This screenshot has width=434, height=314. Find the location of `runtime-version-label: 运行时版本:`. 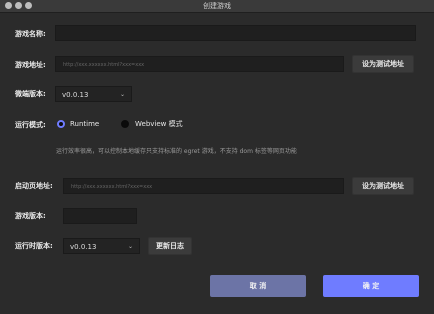

runtime-version-label: 运行时版本: is located at coordinates (34, 246).